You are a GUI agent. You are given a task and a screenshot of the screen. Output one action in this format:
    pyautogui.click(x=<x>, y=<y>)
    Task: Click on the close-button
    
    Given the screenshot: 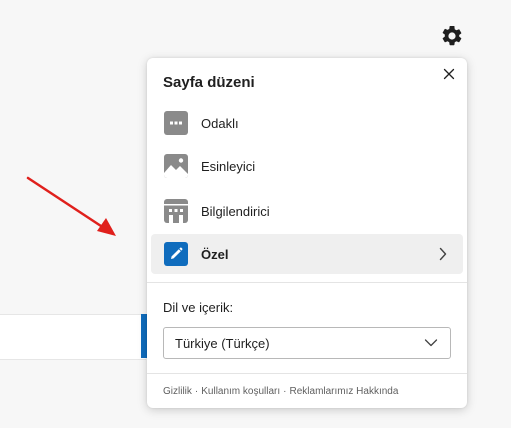 What is the action you would take?
    pyautogui.click(x=449, y=74)
    